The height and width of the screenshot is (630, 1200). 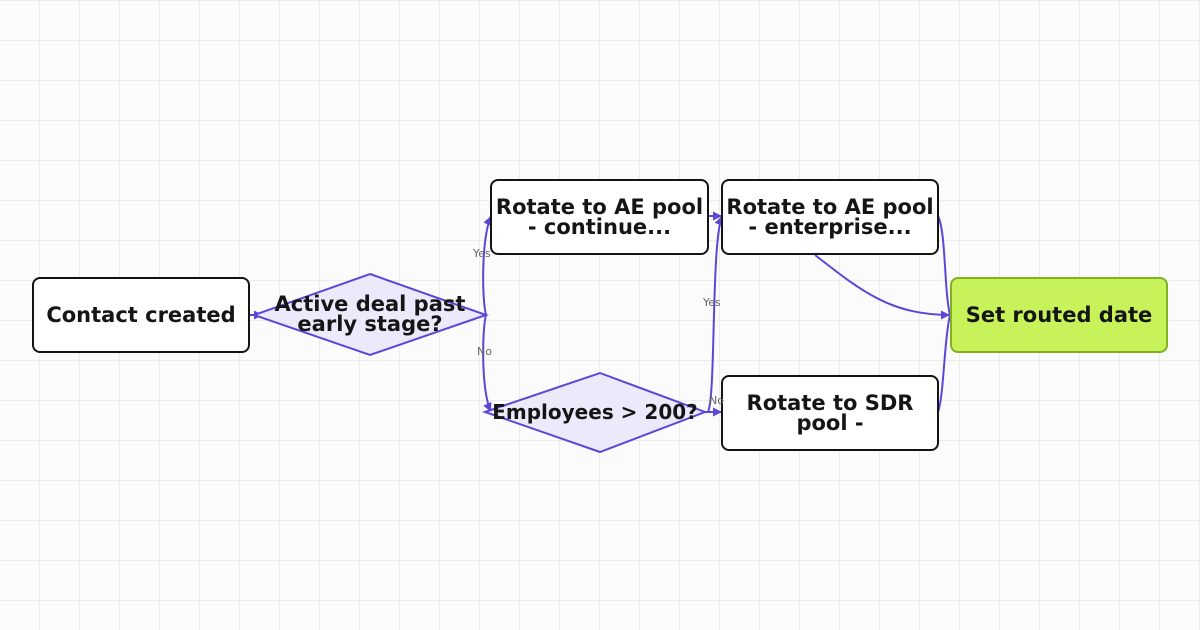 I want to click on node-employees-decision, so click(x=594, y=412).